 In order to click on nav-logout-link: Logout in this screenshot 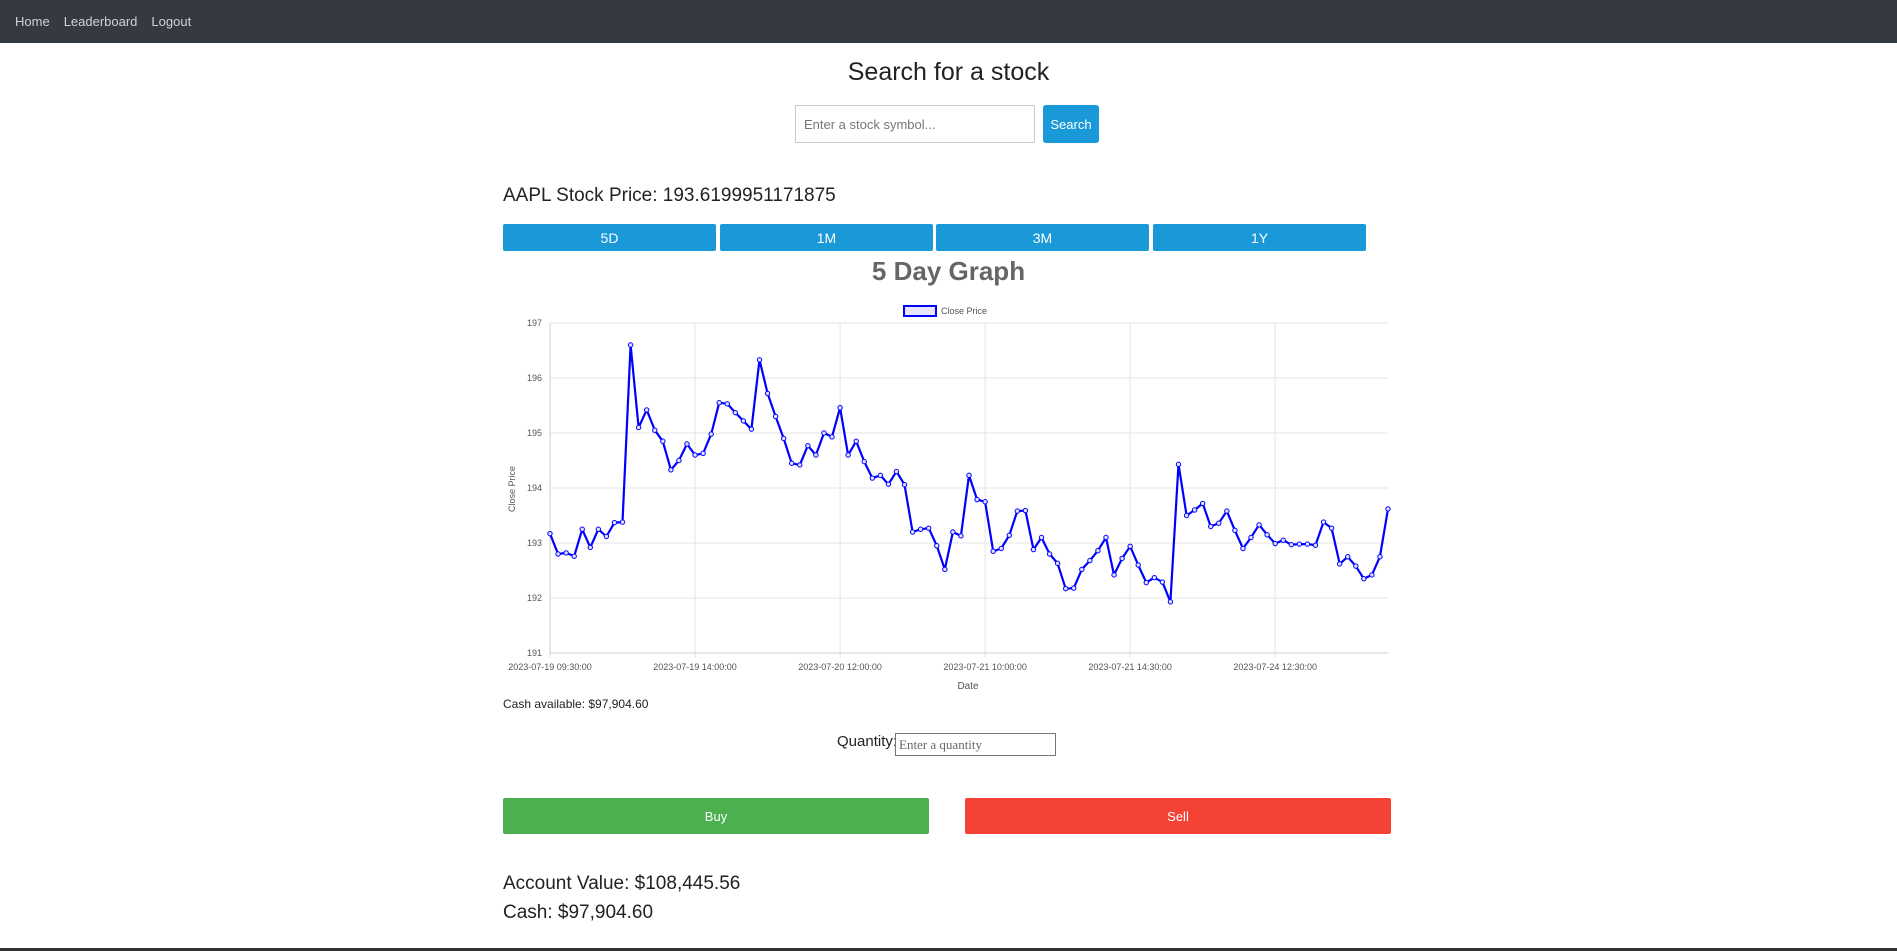, I will do `click(171, 21)`.